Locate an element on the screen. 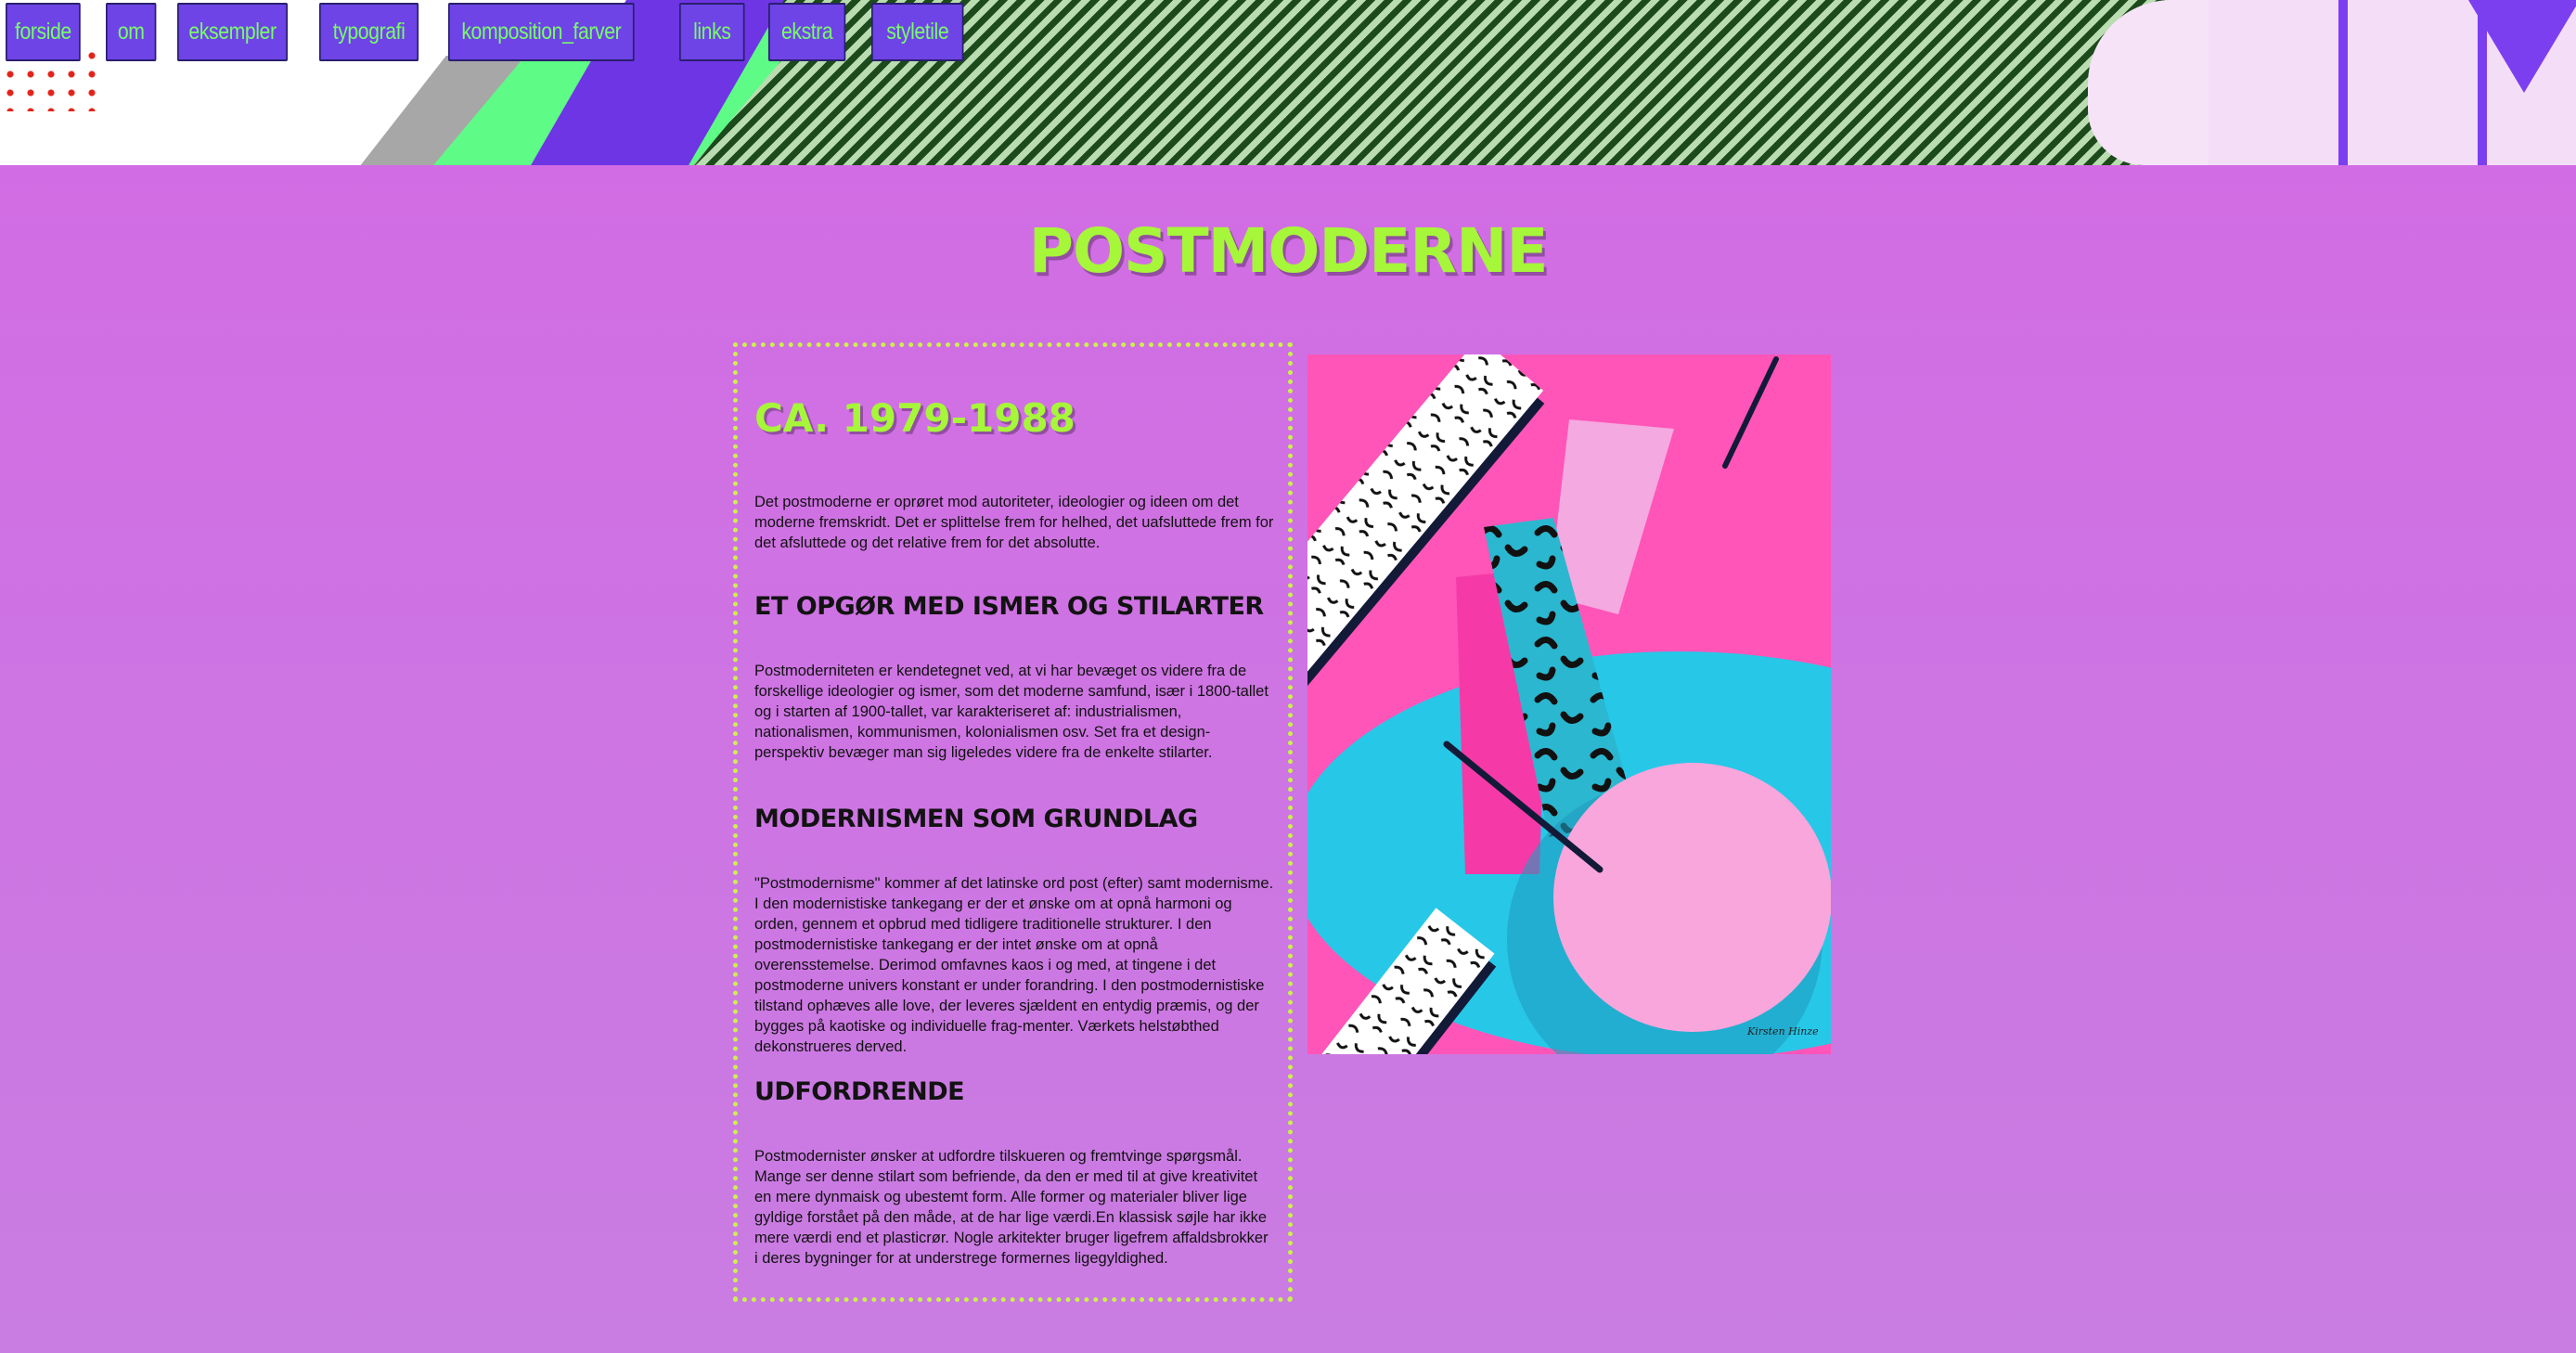 The height and width of the screenshot is (1353, 2576). banner-triangle-shape is located at coordinates (2522, 46).